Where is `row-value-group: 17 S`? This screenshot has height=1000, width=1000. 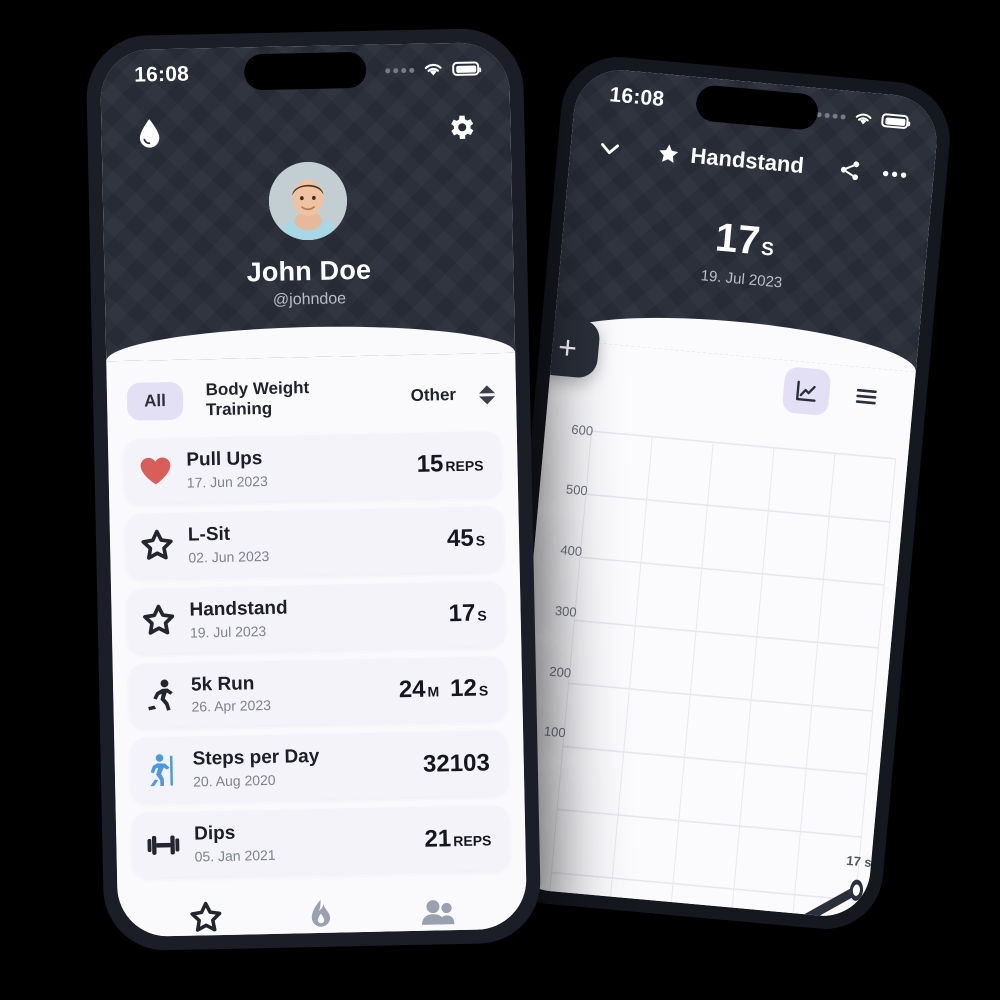 row-value-group: 17 S is located at coordinates (467, 614).